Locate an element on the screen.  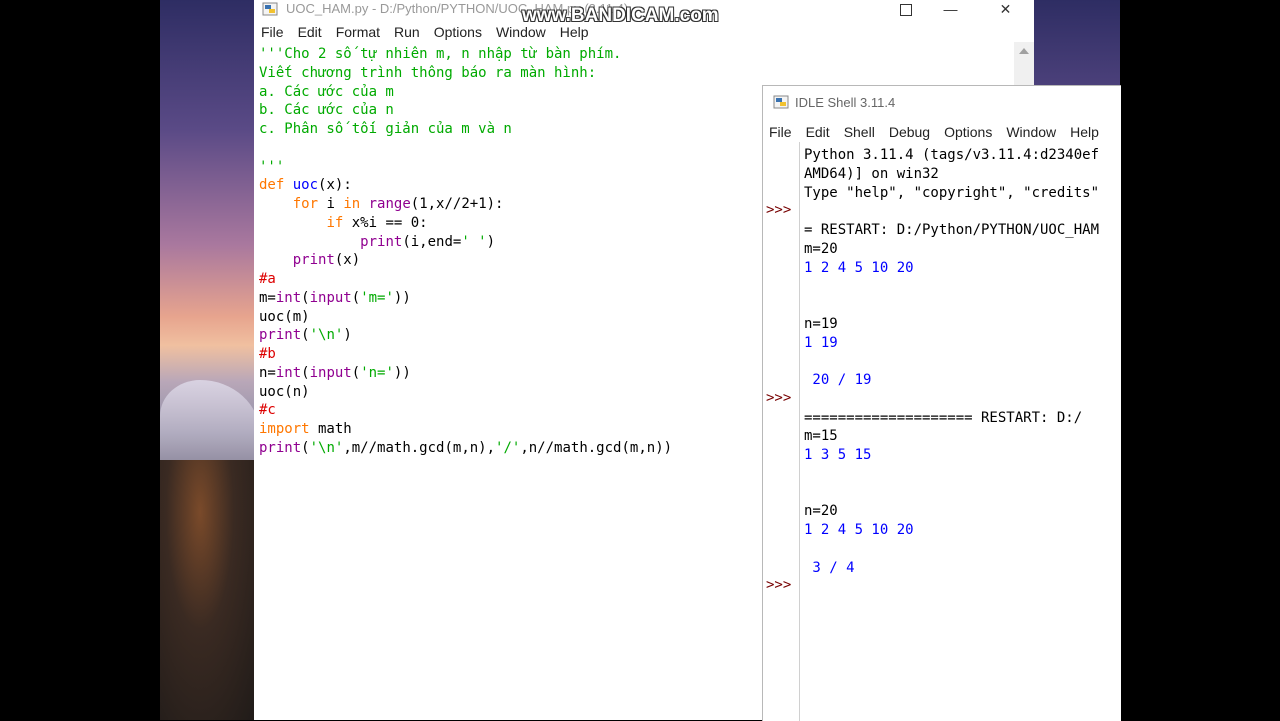
code-token: c. Phân số tối giản của m và n is located at coordinates (385, 129).